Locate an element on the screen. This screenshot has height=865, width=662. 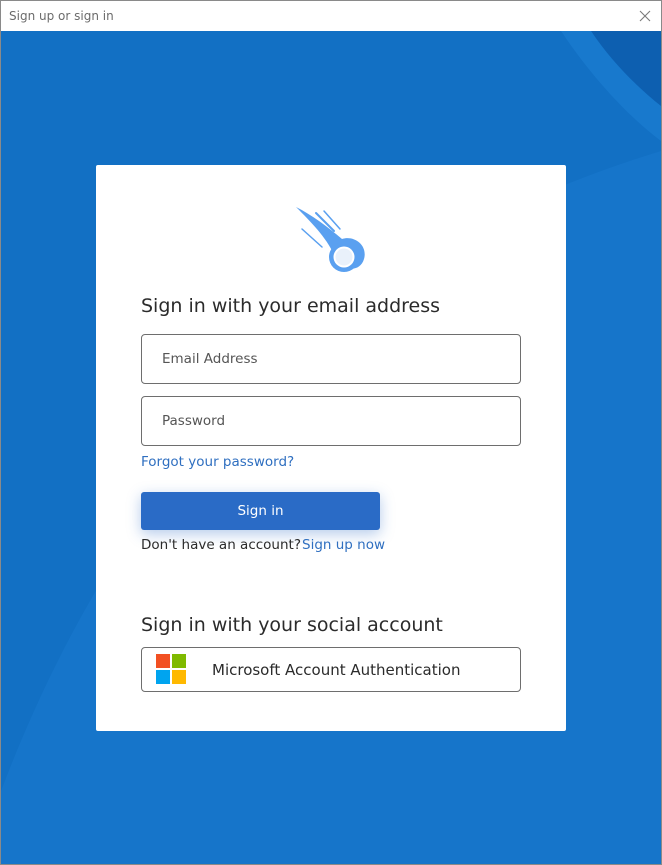
email-signin-heading: Sign in with your email address is located at coordinates (291, 306).